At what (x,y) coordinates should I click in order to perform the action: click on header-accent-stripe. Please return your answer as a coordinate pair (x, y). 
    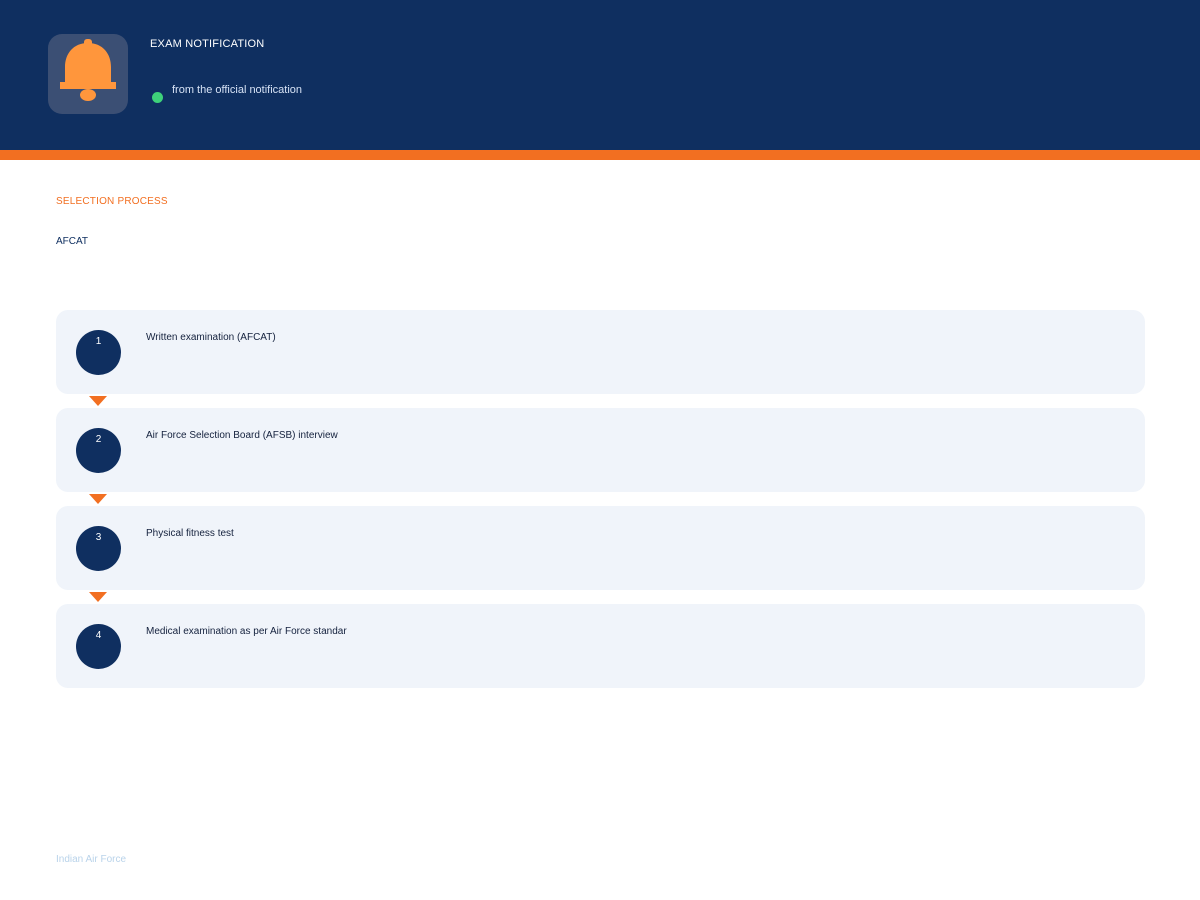
    Looking at the image, I should click on (600, 155).